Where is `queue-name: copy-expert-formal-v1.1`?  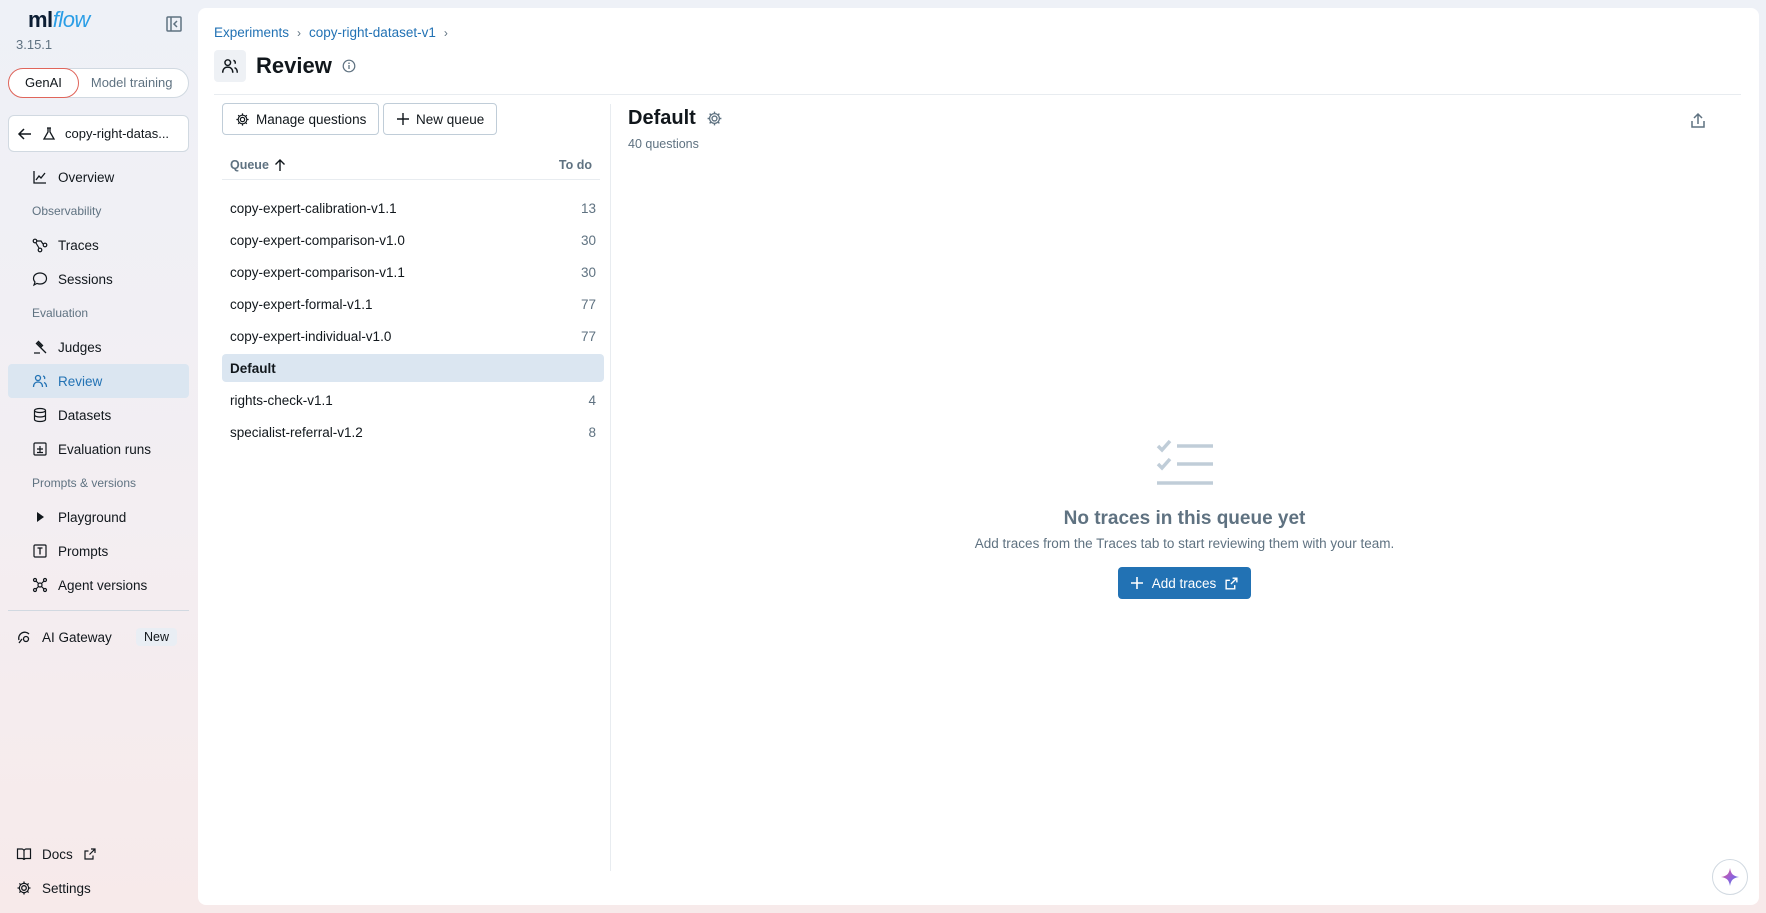
queue-name: copy-expert-formal-v1.1 is located at coordinates (301, 304).